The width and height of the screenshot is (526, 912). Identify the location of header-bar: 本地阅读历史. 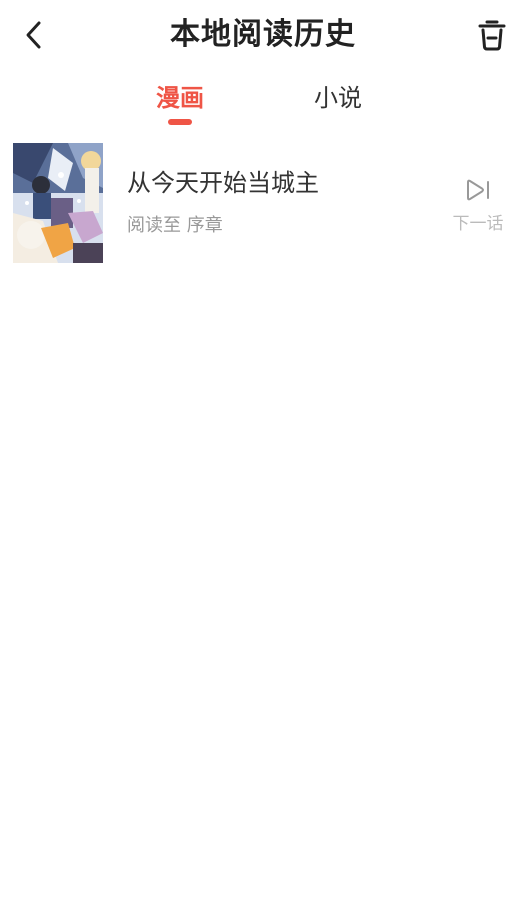
(263, 35).